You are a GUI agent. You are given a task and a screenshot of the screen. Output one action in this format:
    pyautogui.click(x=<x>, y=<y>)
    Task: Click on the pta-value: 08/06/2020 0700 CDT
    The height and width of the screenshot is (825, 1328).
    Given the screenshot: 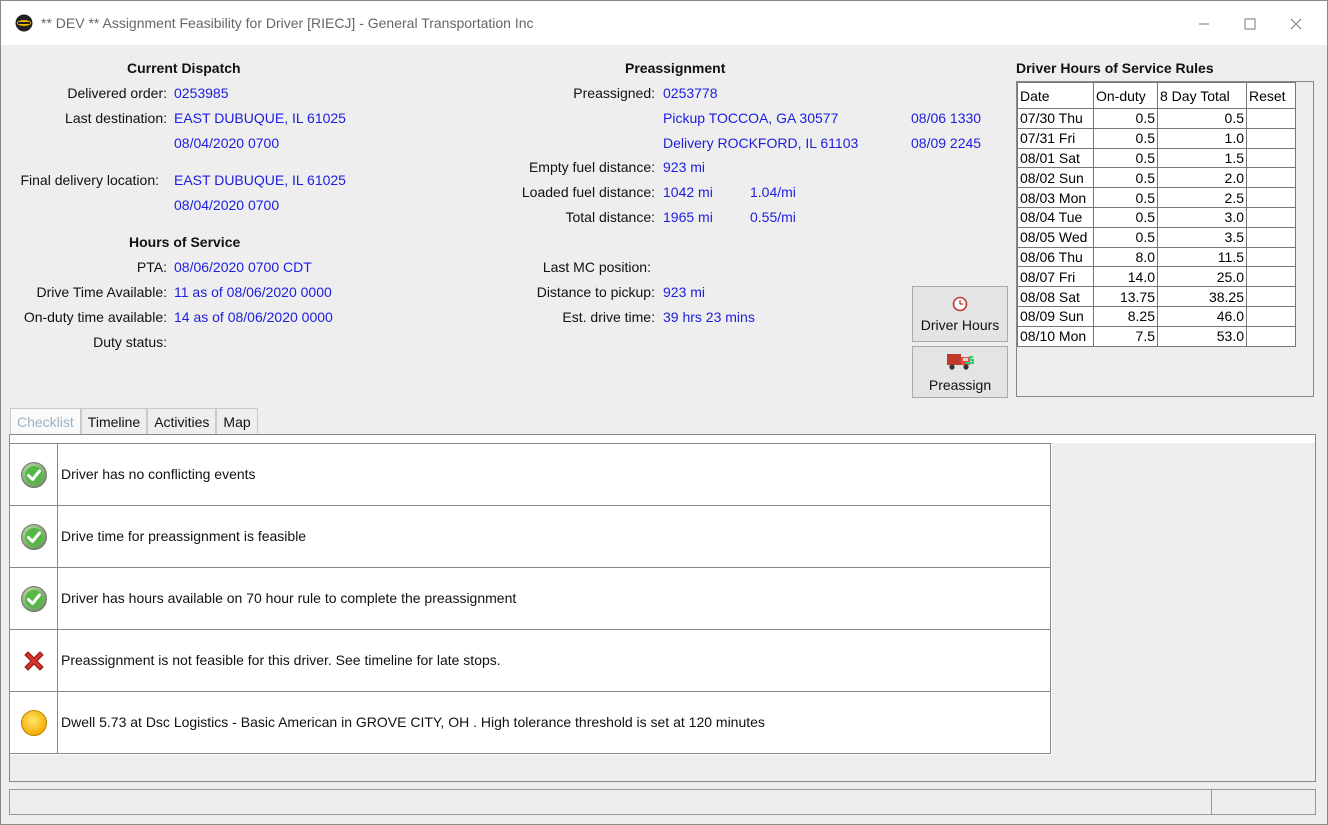 What is the action you would take?
    pyautogui.click(x=243, y=267)
    